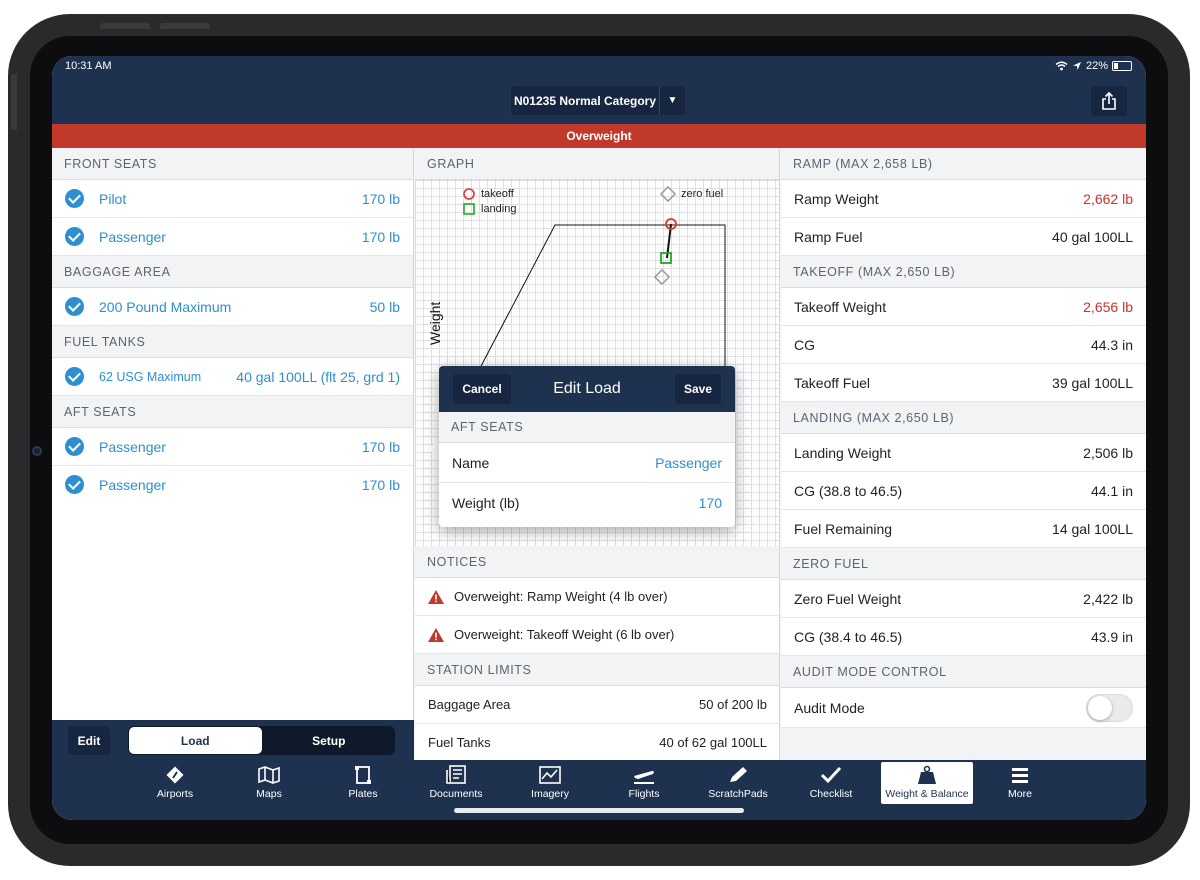 The width and height of the screenshot is (1200, 880). I want to click on tab-maps: Maps, so click(269, 783).